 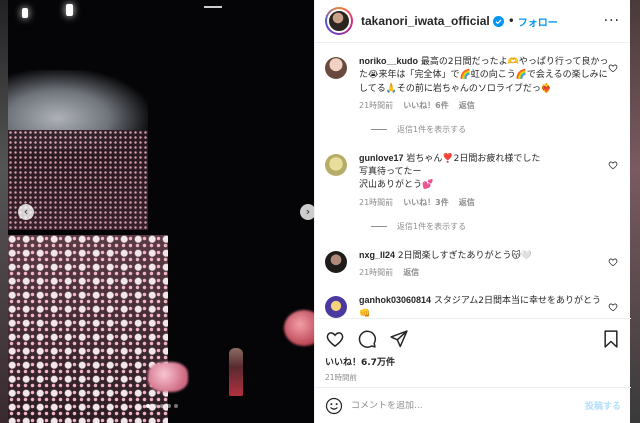 What do you see at coordinates (399, 339) in the screenshot?
I see `paper-plane-icon` at bounding box center [399, 339].